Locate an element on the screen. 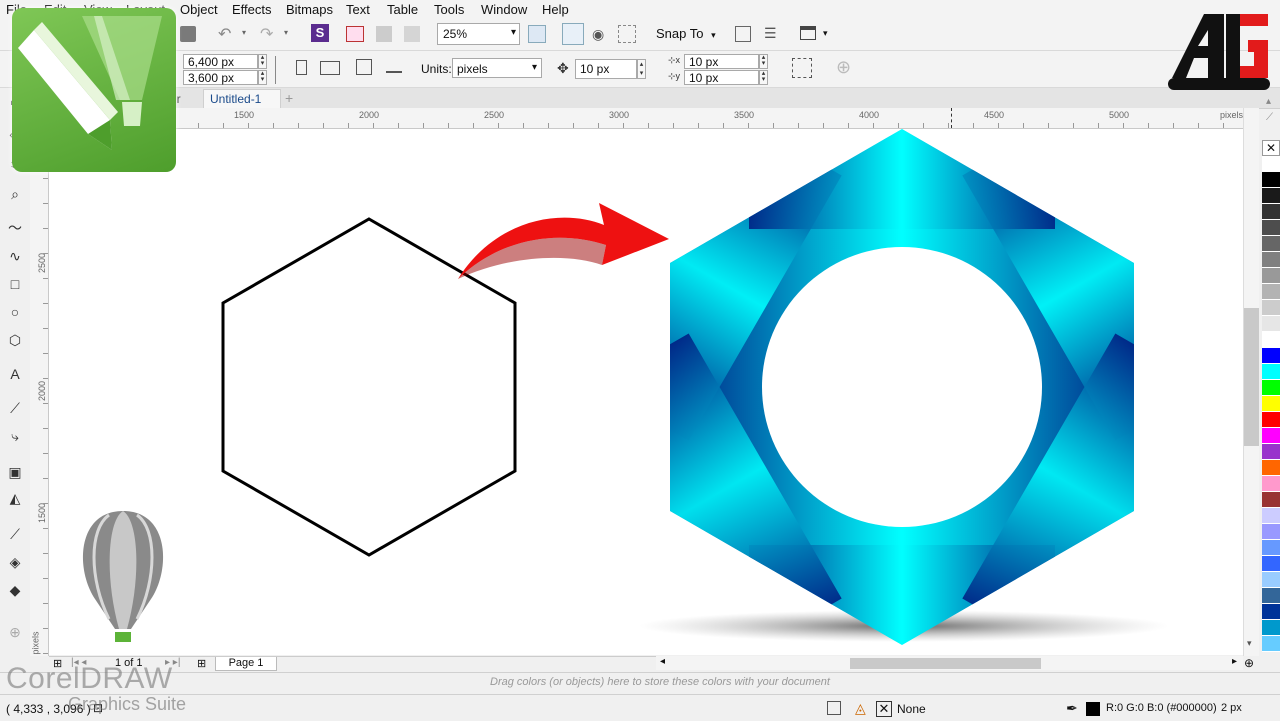 The width and height of the screenshot is (1280, 721). palette-scroll-up-icon: ▴ is located at coordinates (1268, 101).